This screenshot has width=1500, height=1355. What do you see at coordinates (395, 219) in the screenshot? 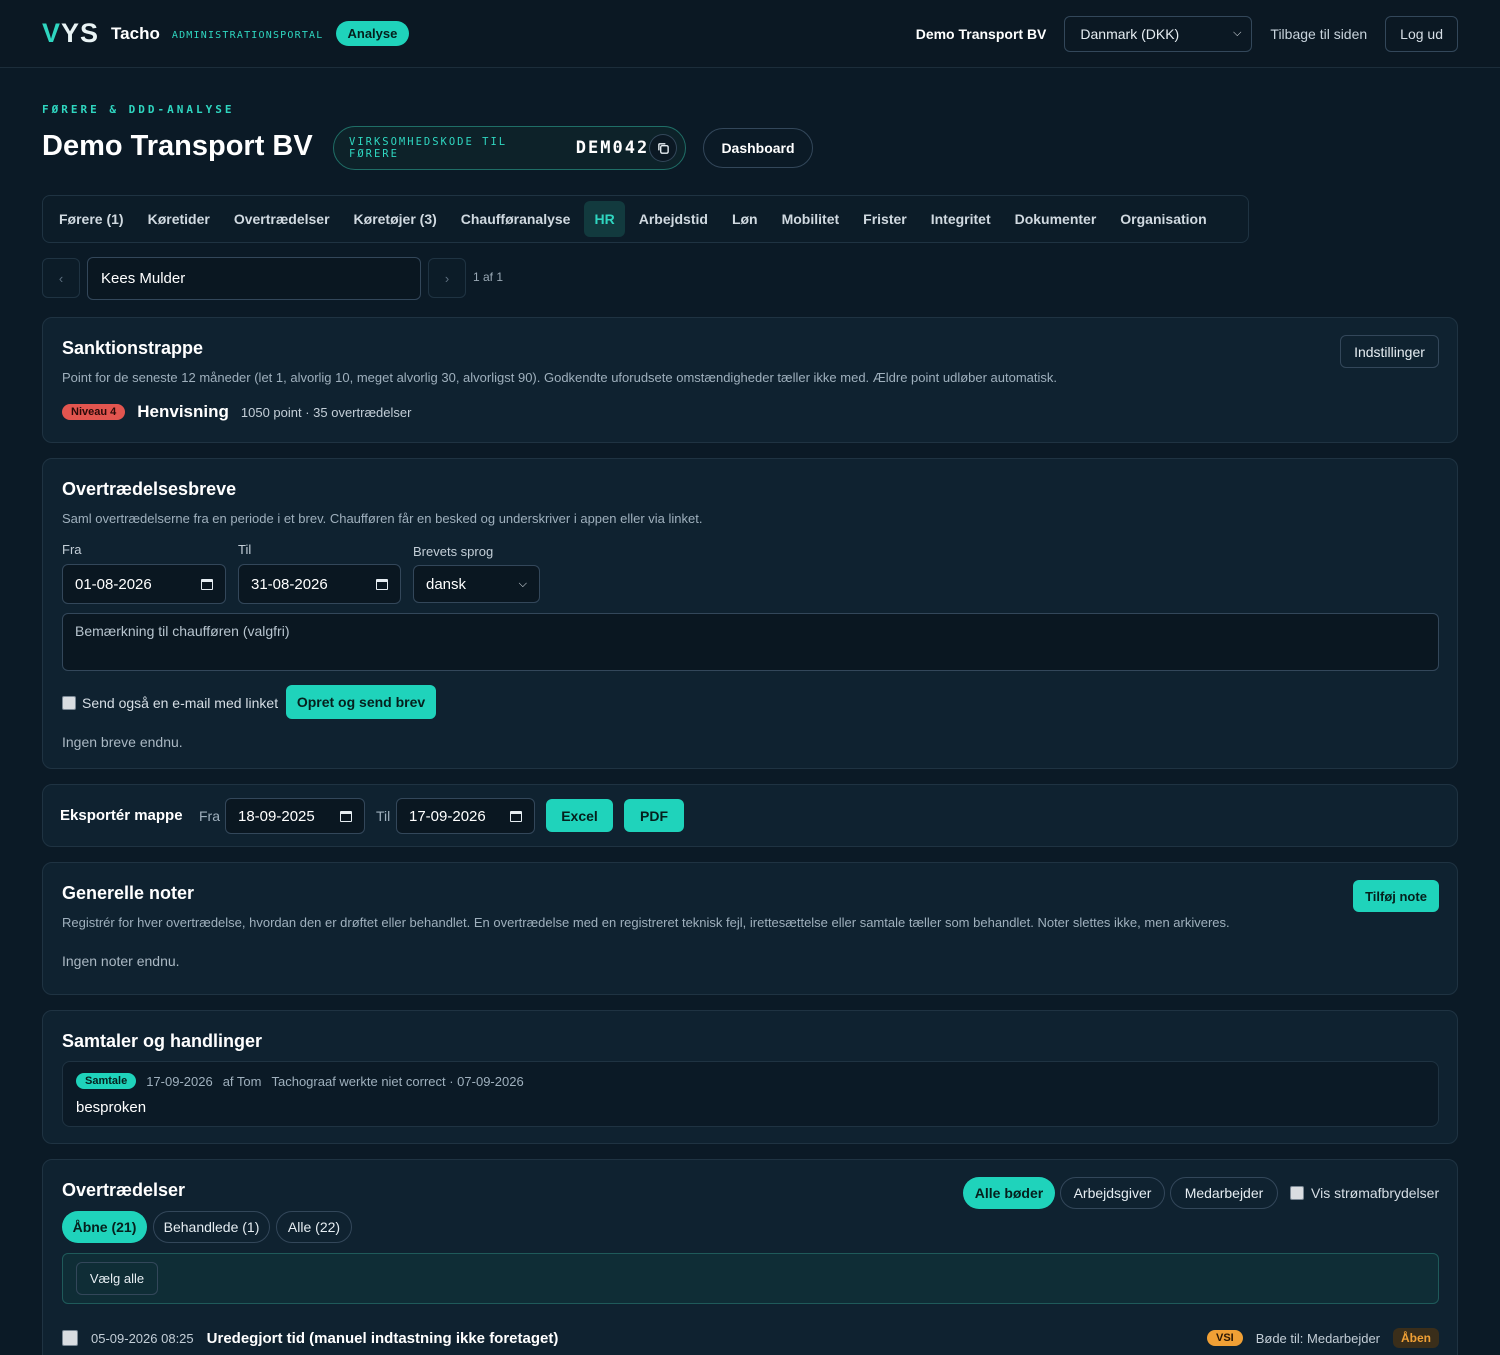
I see `tab-koretojer: Køretøjer (3)` at bounding box center [395, 219].